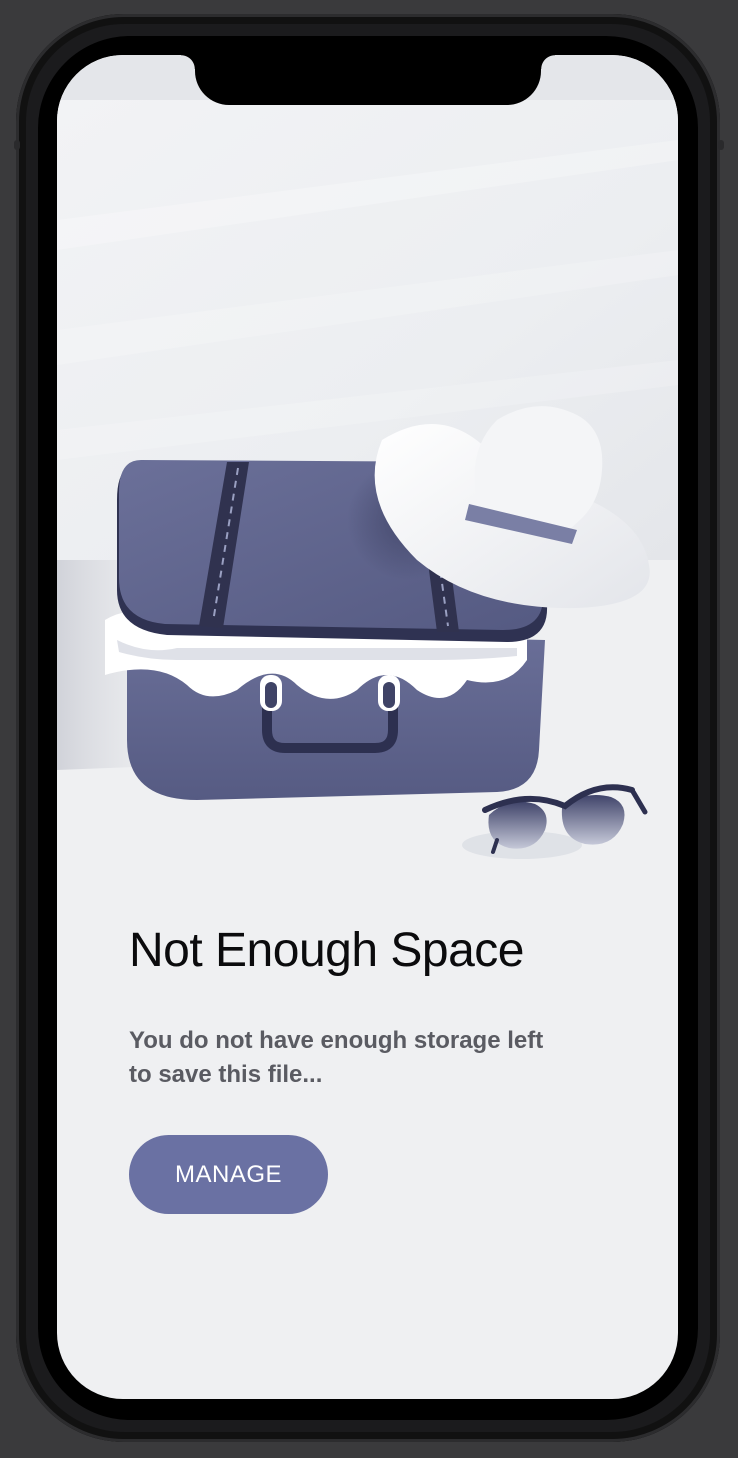 This screenshot has height=1458, width=738. What do you see at coordinates (228, 1174) in the screenshot?
I see `manage-button: MANAGE` at bounding box center [228, 1174].